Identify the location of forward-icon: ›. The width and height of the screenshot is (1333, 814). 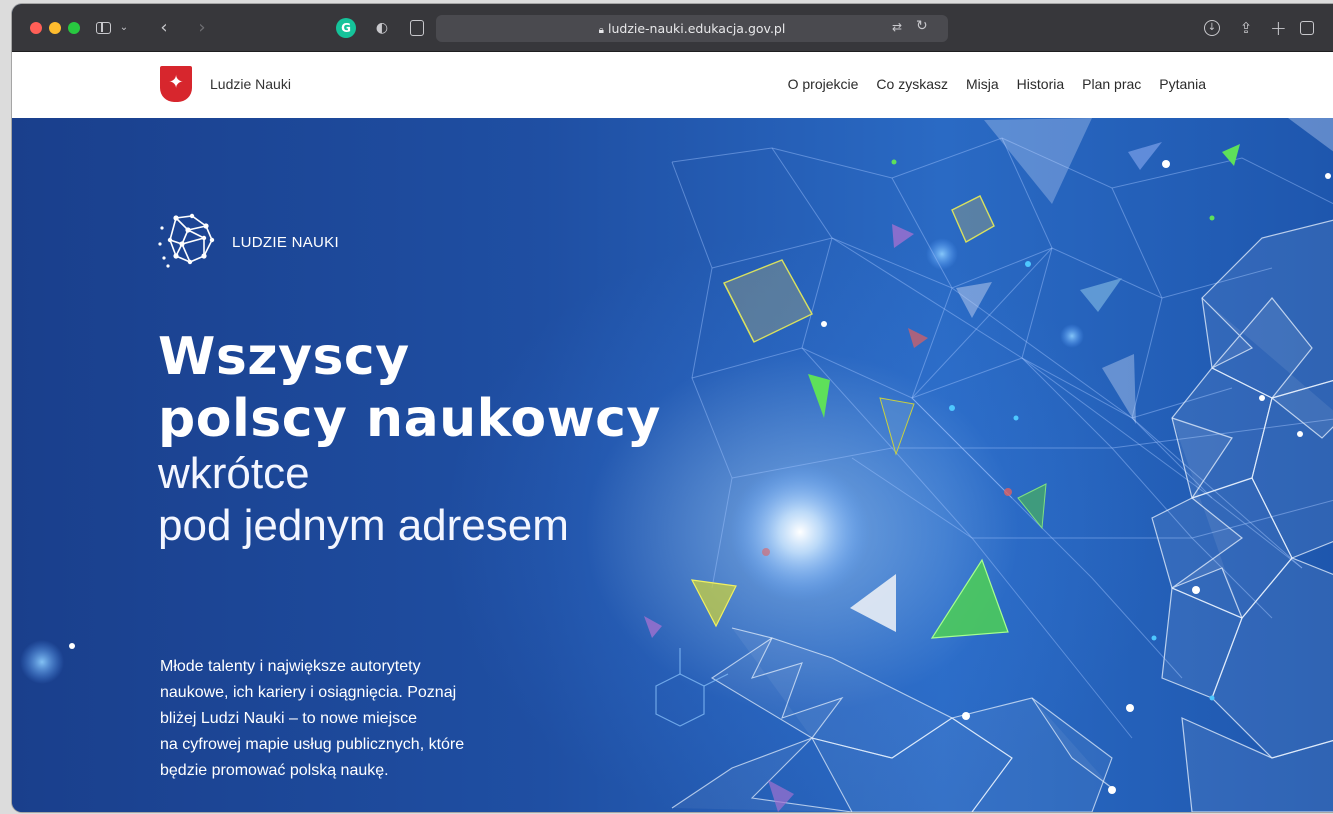
(202, 28).